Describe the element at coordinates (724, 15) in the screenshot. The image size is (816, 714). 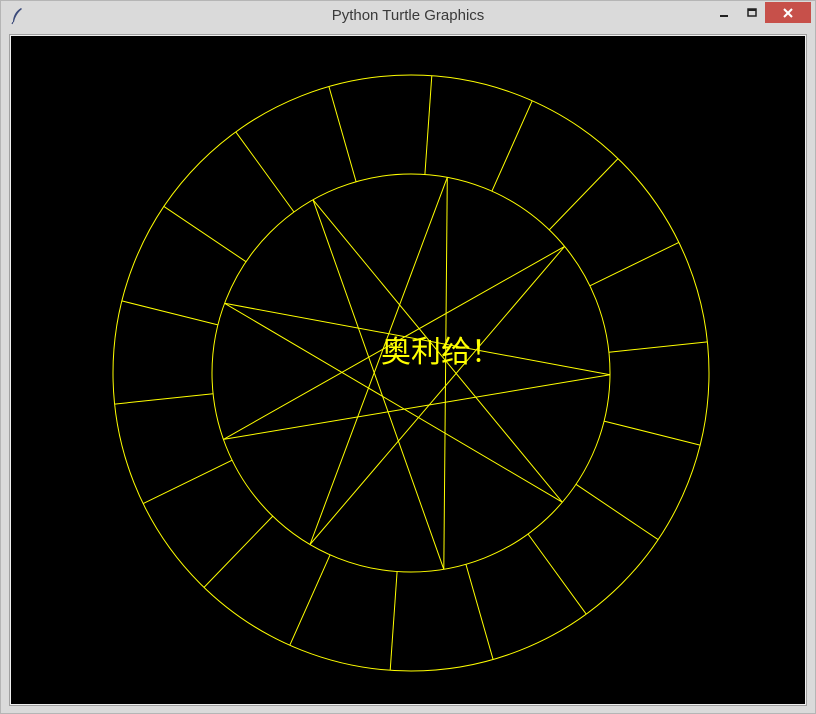
I see `minimize-icon` at that location.